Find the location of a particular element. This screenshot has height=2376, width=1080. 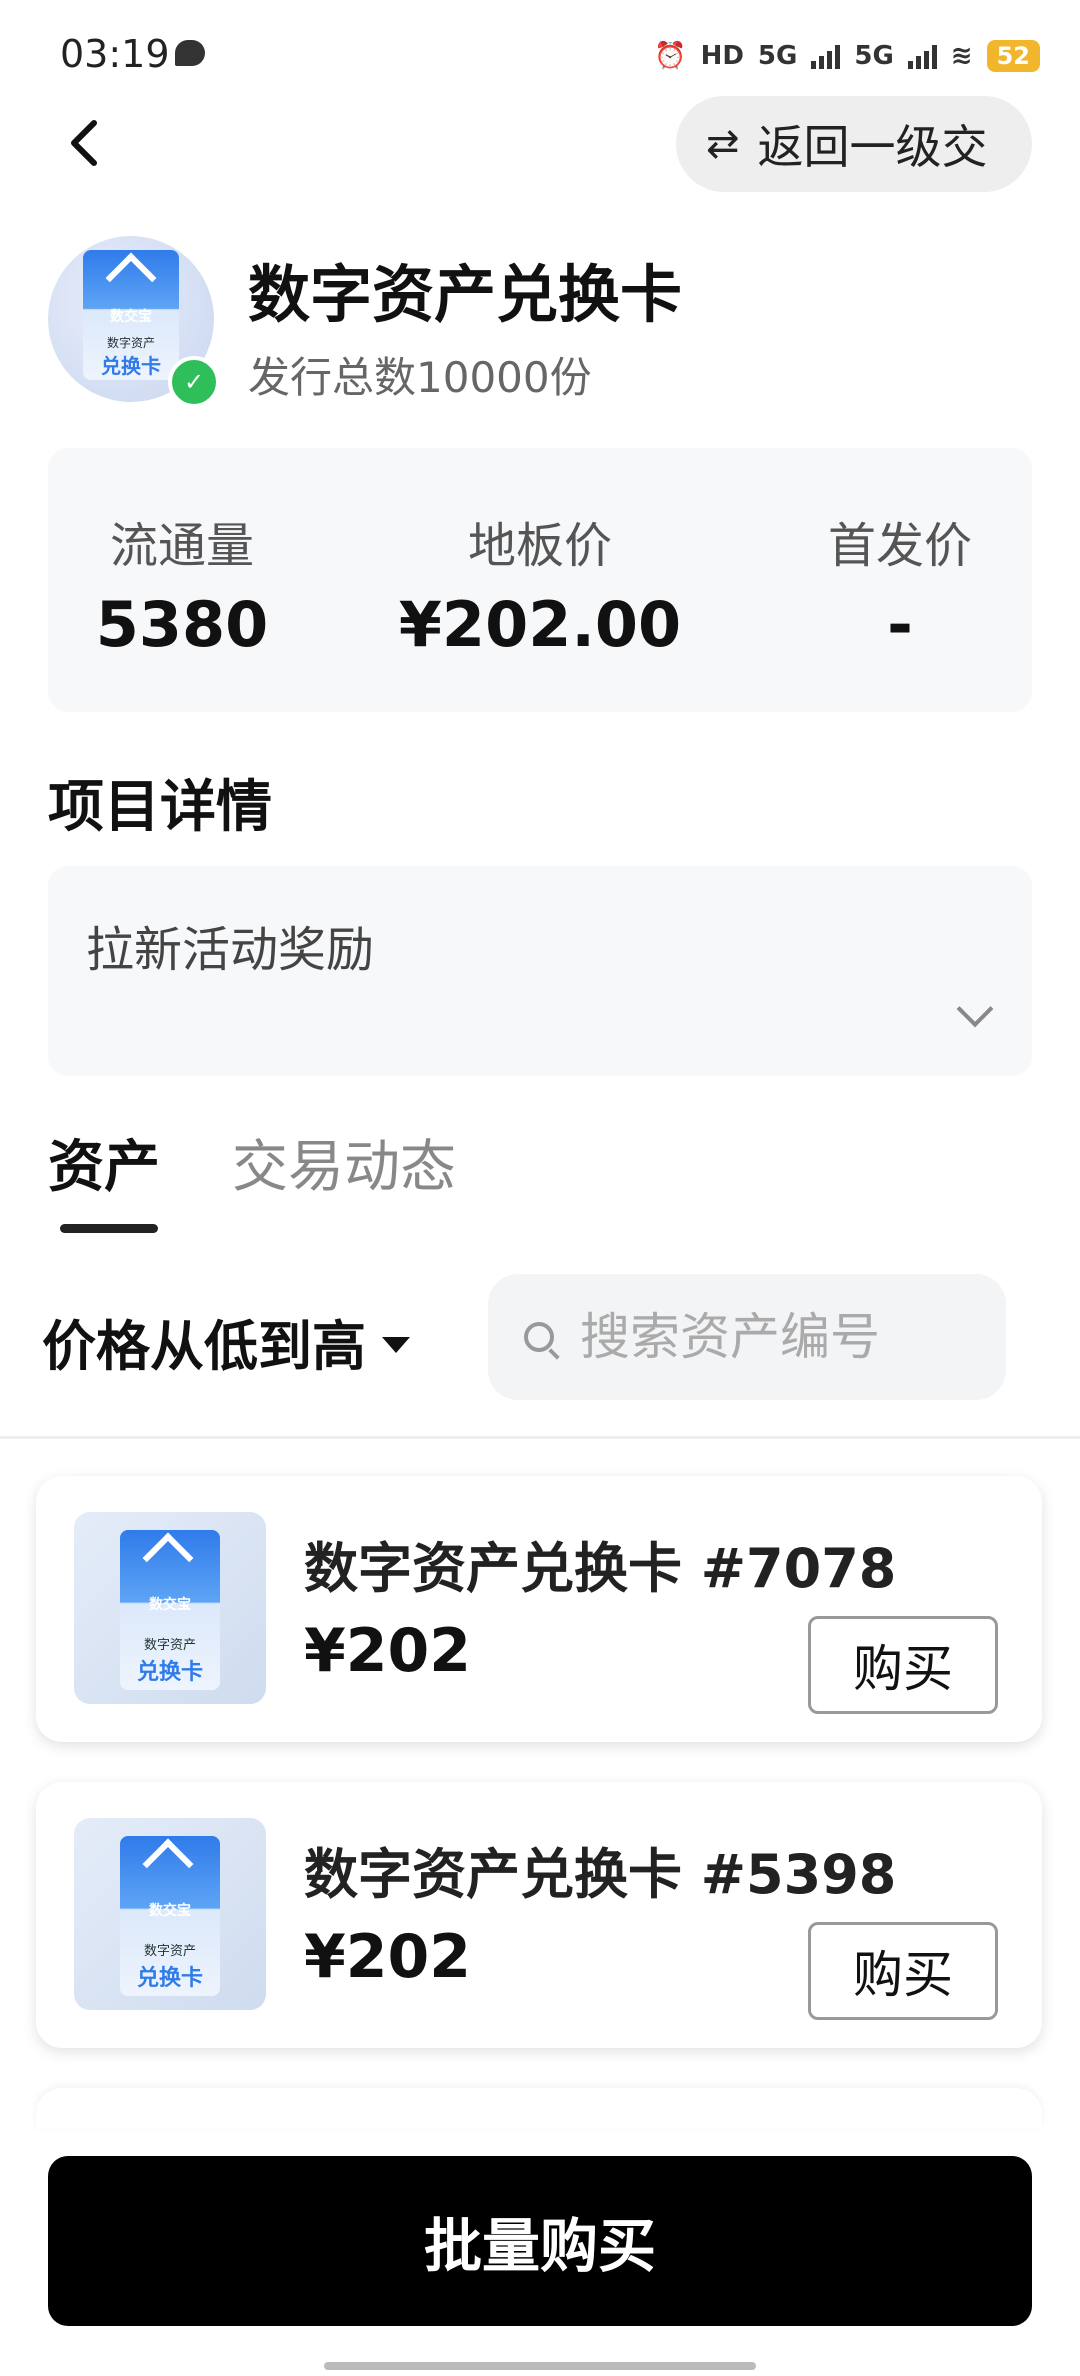

initial-price-value: - is located at coordinates (900, 624).